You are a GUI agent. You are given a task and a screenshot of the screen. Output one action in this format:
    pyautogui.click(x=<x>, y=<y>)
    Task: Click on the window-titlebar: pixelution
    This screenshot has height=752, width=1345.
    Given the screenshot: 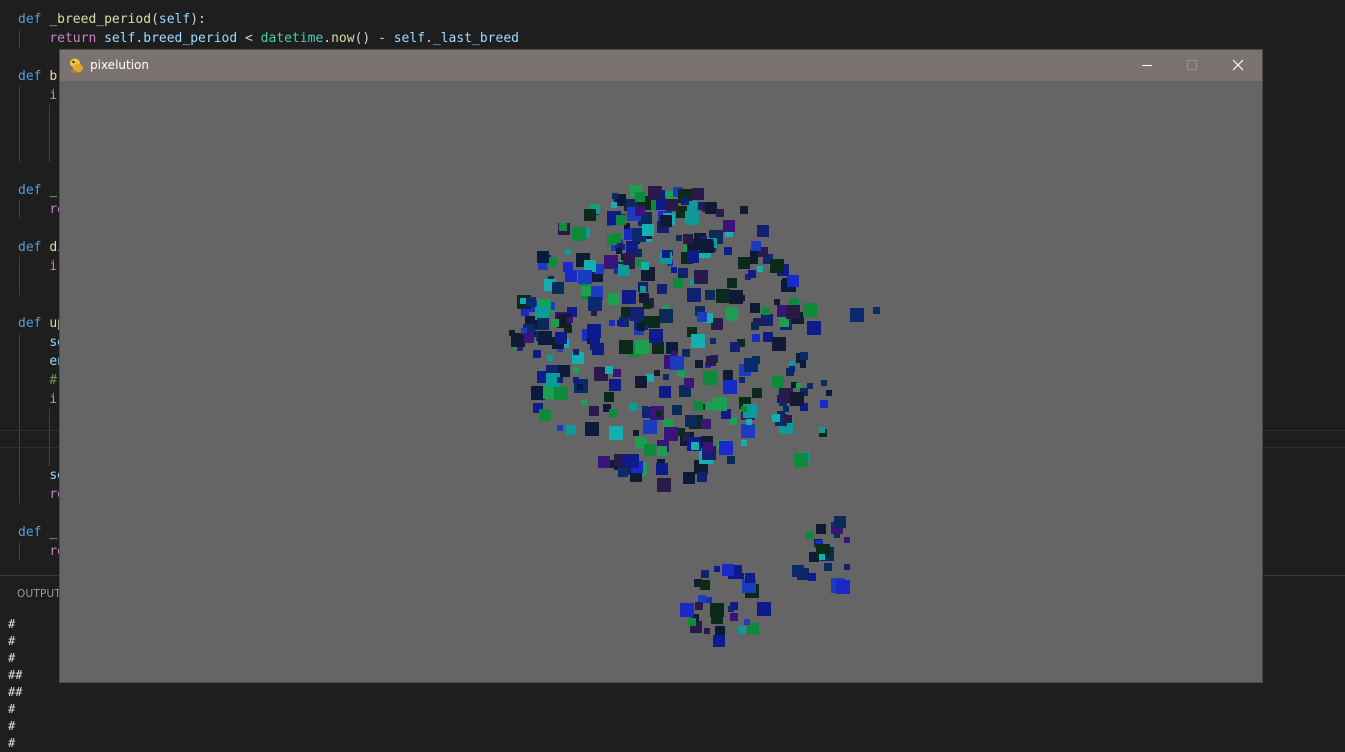 What is the action you would take?
    pyautogui.click(x=661, y=65)
    